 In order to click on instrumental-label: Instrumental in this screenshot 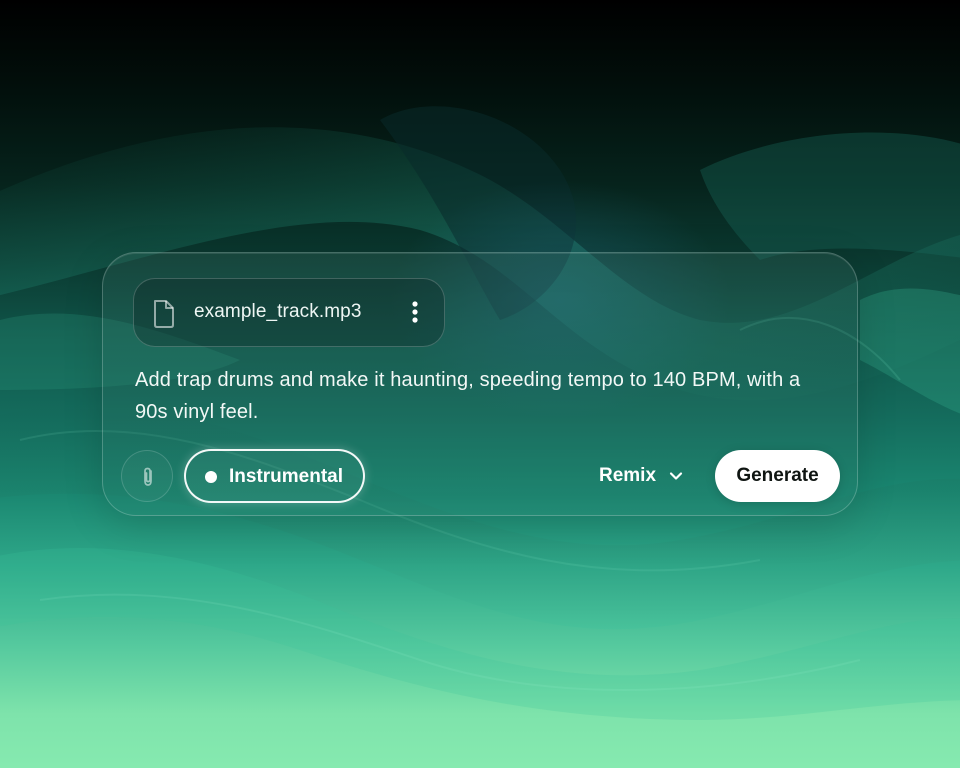, I will do `click(286, 476)`.